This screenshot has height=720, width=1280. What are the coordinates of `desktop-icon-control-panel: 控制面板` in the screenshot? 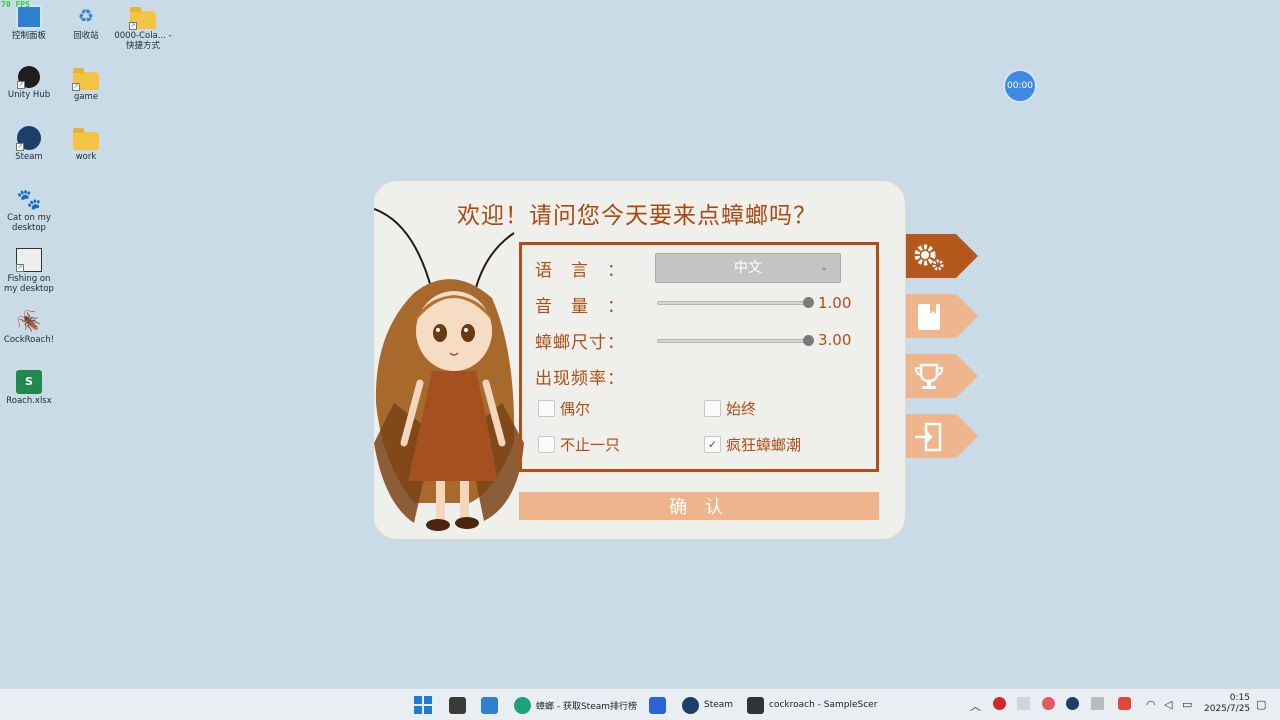 It's located at (29, 23).